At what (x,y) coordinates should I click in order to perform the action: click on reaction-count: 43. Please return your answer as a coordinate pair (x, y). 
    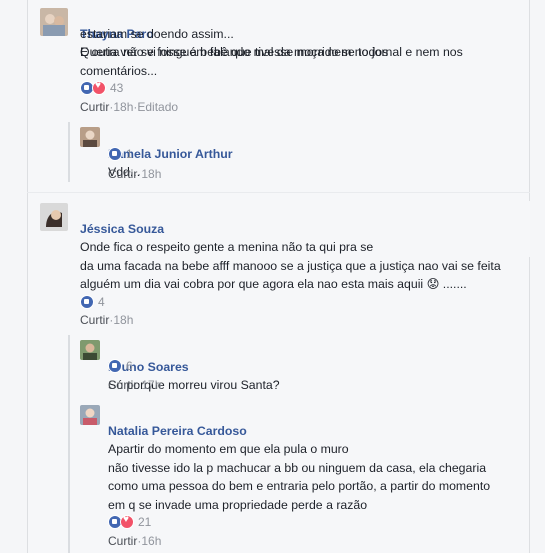
    Looking at the image, I should click on (101, 88).